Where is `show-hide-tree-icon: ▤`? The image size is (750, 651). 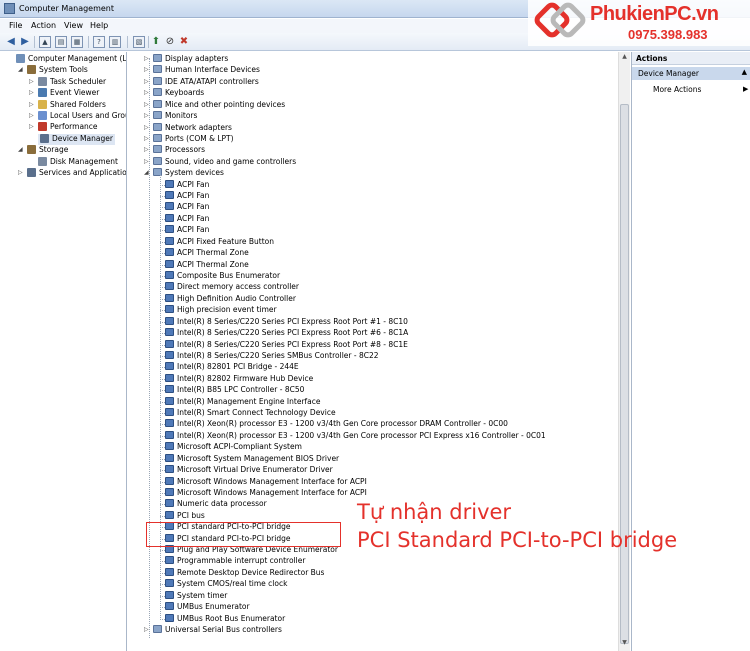
show-hide-tree-icon: ▤ is located at coordinates (61, 42).